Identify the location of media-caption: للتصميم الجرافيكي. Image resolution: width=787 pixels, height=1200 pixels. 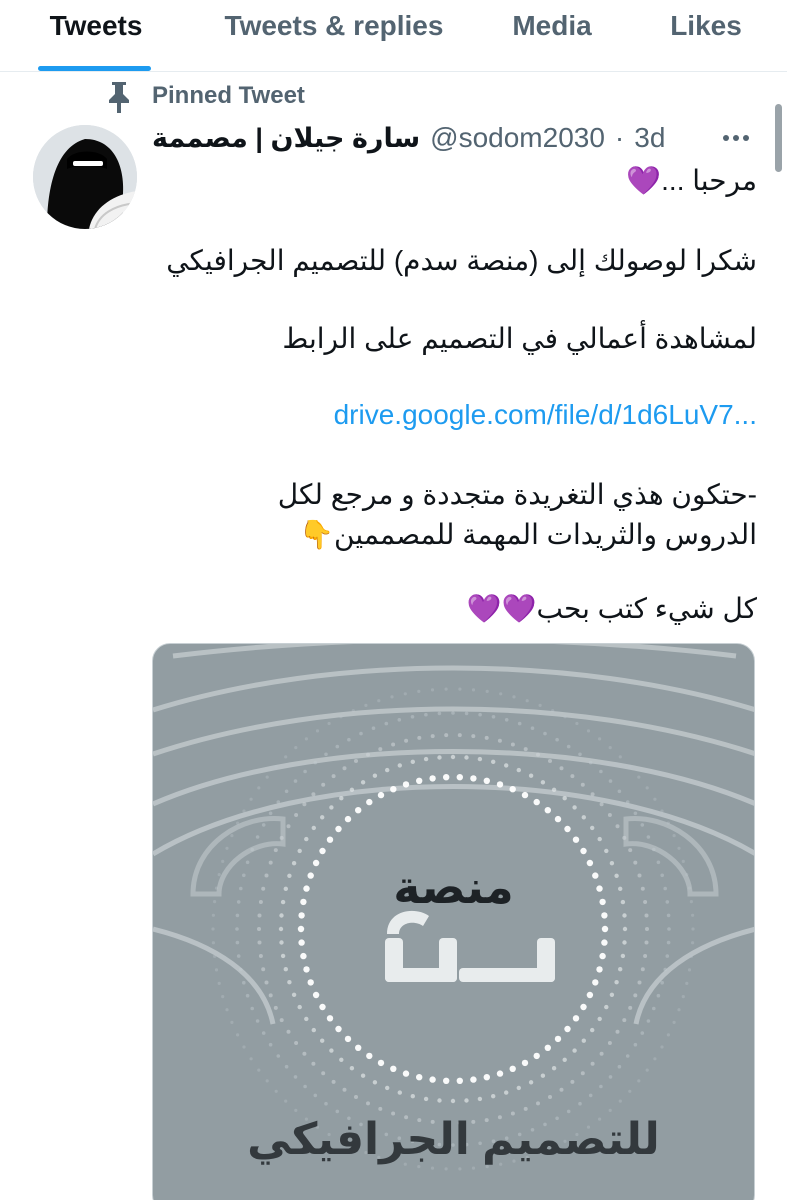
(453, 1139).